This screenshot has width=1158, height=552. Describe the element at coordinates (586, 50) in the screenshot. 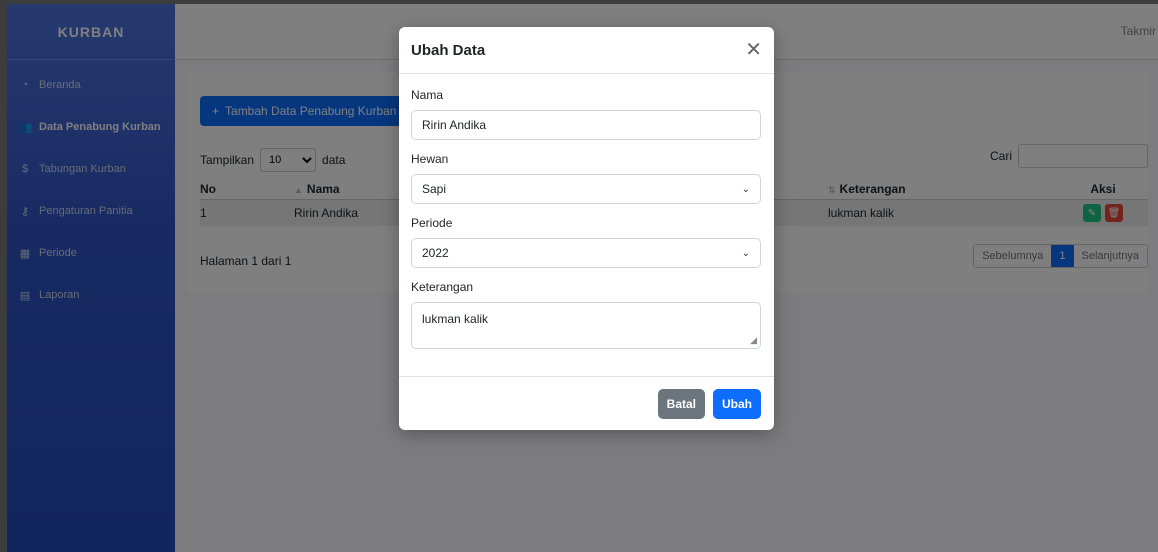

I see `modal-header: Ubah Data ✕` at that location.